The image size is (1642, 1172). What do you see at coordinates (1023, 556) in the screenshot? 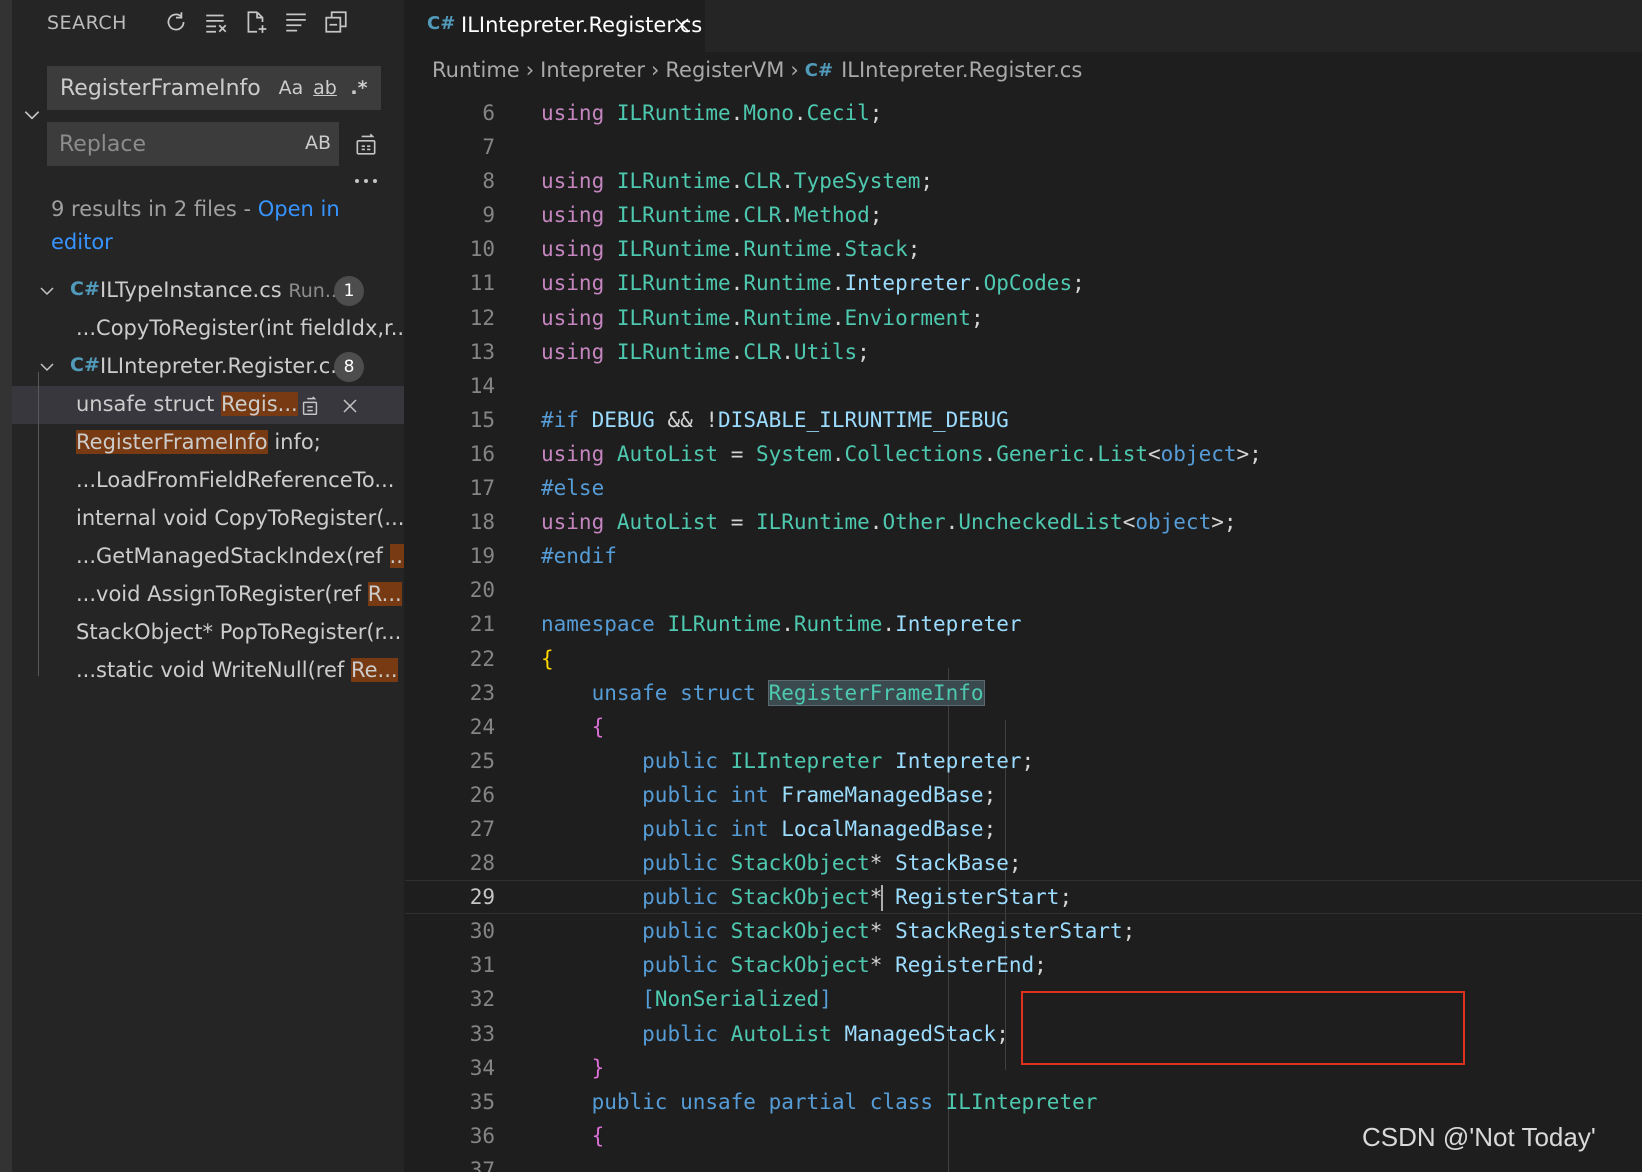
I see `code-line: 19 #endif` at bounding box center [1023, 556].